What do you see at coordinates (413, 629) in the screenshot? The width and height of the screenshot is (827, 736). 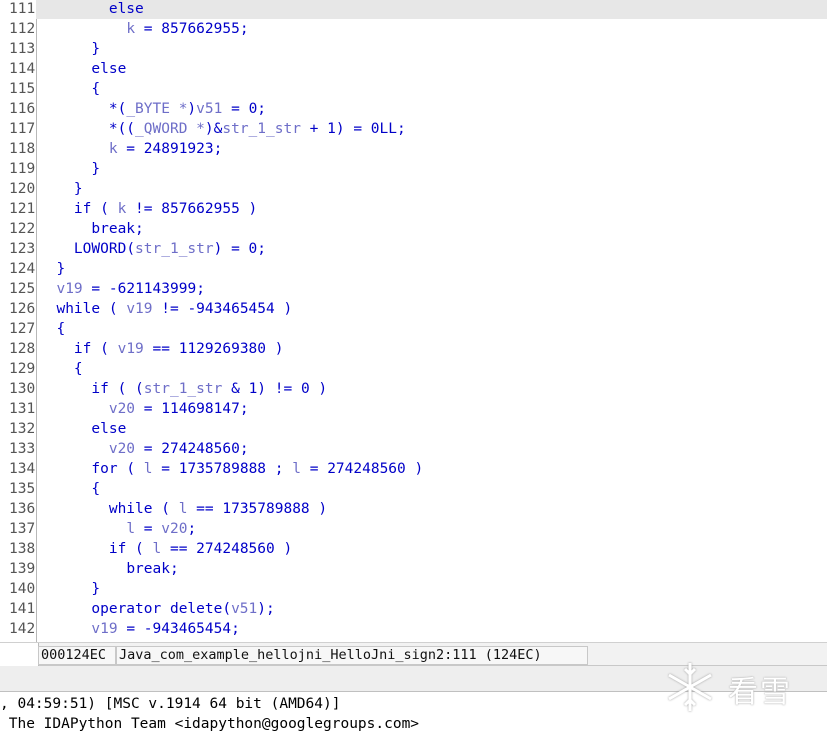 I see `code-line: 142 v19 = -943465454;` at bounding box center [413, 629].